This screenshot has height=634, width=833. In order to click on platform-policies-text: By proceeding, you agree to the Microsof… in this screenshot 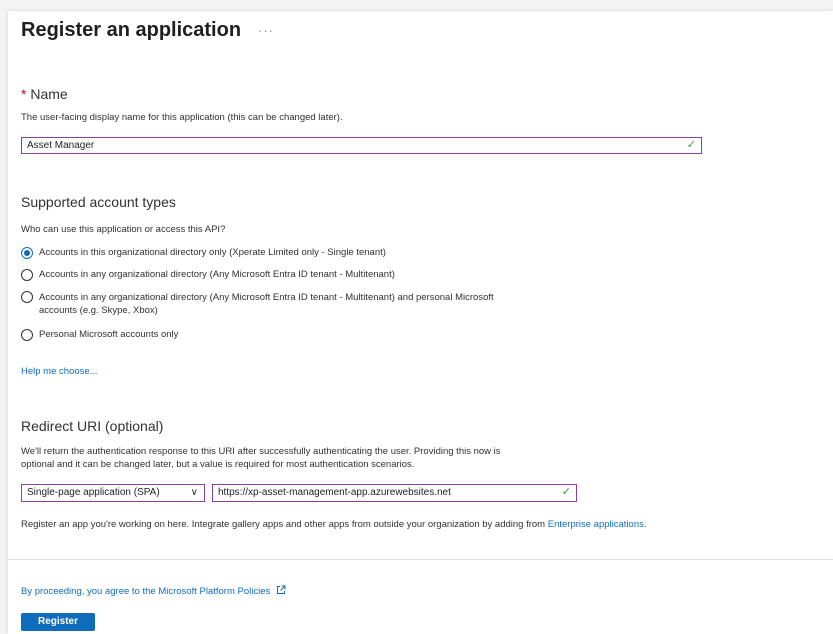, I will do `click(146, 591)`.